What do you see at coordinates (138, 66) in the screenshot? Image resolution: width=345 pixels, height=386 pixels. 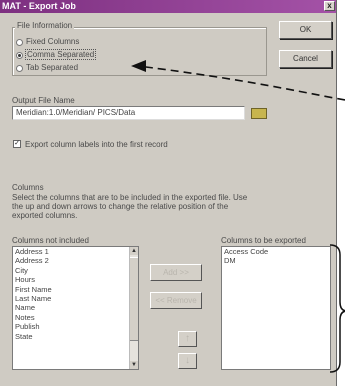 I see `arrow-head-icon` at bounding box center [138, 66].